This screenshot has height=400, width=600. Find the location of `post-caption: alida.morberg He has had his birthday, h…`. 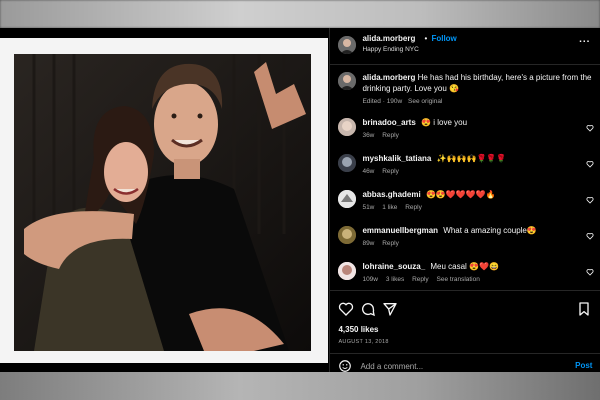

post-caption: alida.morberg He has had his birthday, h… is located at coordinates (465, 90).